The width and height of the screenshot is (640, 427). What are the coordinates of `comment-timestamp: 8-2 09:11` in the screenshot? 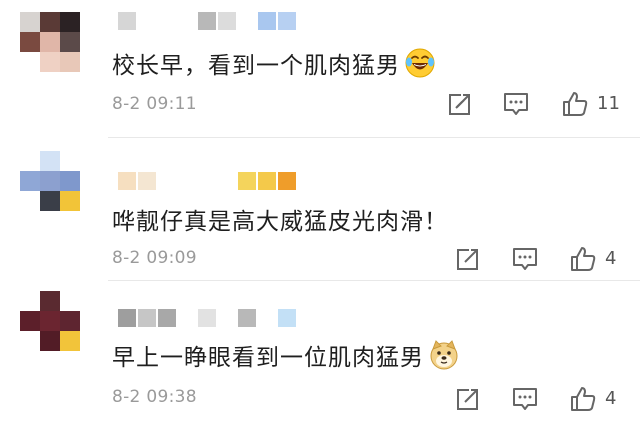 It's located at (154, 104).